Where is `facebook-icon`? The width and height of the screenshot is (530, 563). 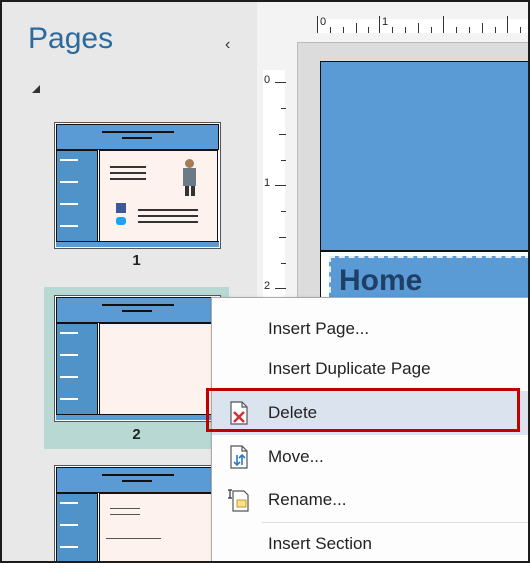 facebook-icon is located at coordinates (121, 208).